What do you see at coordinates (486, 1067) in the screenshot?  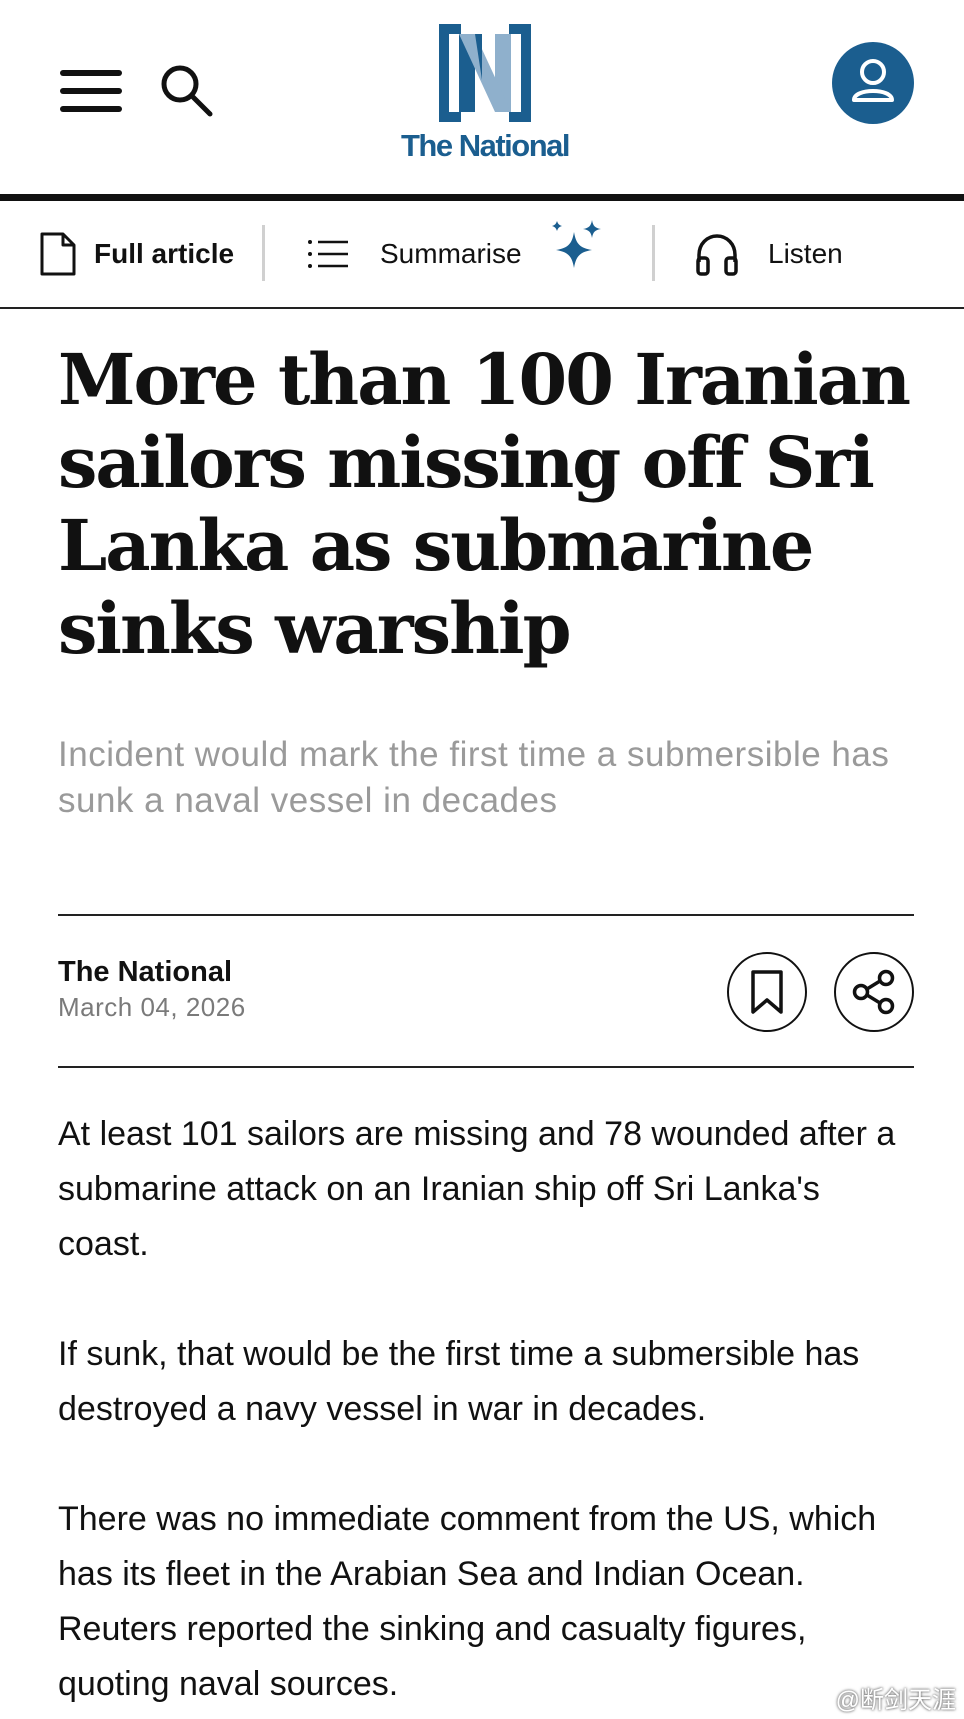 I see `byline-bottom-divider` at bounding box center [486, 1067].